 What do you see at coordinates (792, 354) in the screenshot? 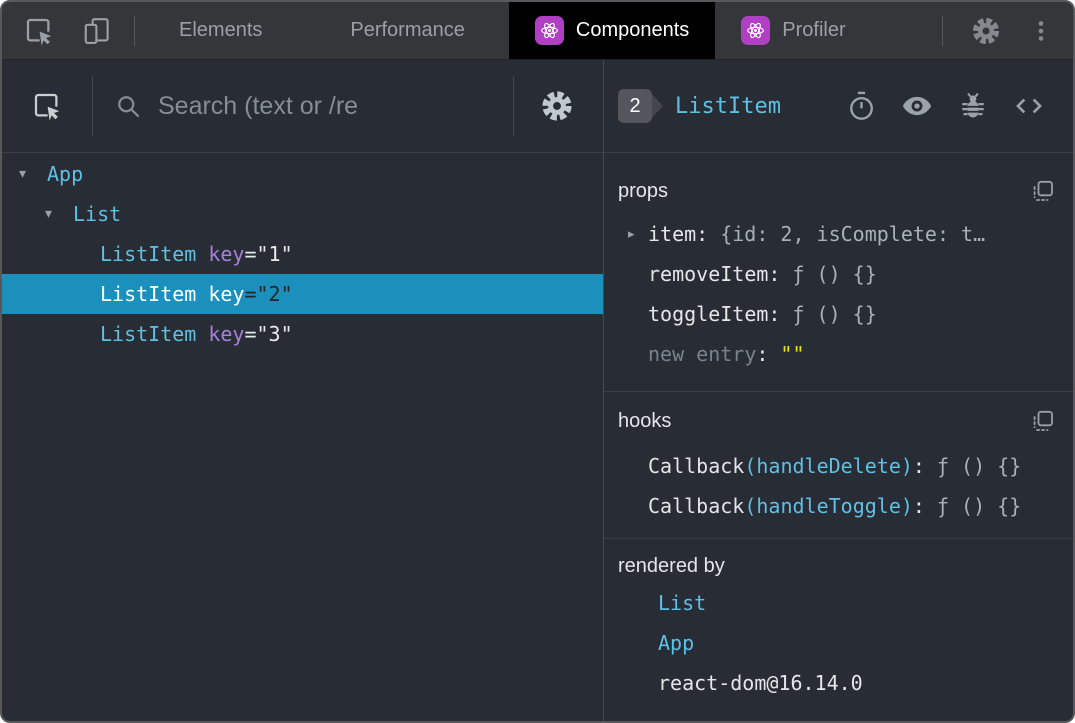
I see `new-entry-value: ""` at bounding box center [792, 354].